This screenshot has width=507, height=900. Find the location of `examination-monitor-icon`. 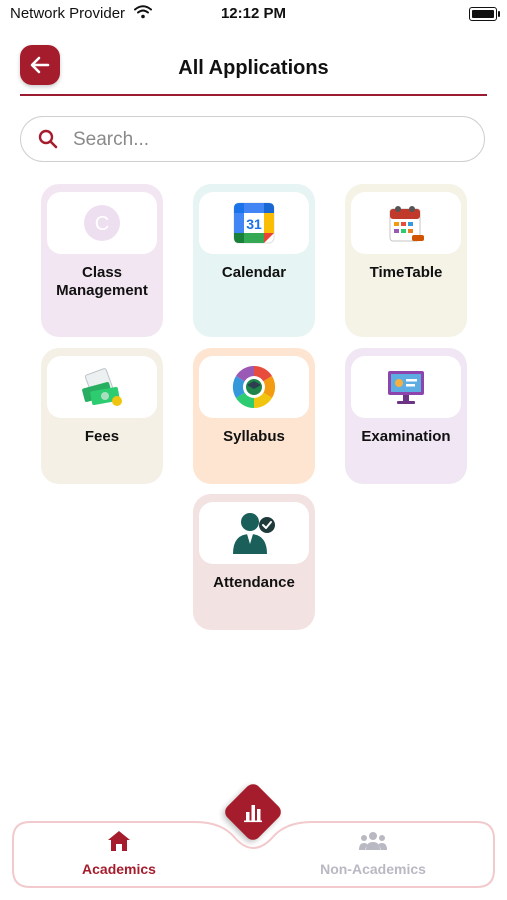

examination-monitor-icon is located at coordinates (406, 387).